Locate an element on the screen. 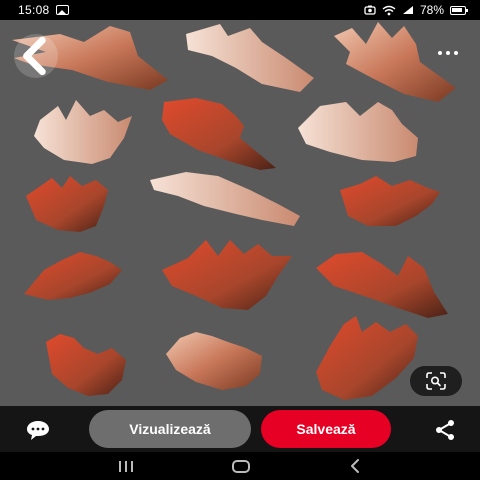  back-icon is located at coordinates (355, 466).